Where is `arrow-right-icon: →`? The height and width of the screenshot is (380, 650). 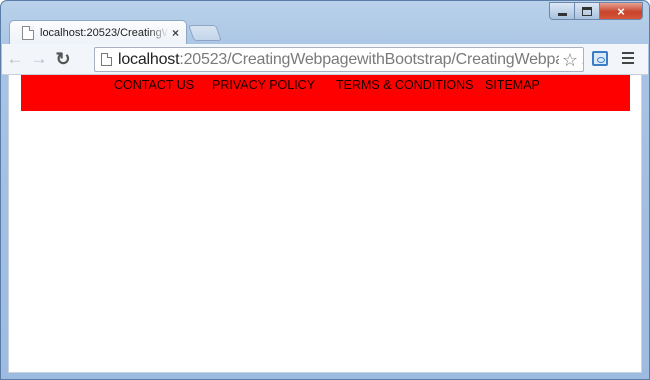
arrow-right-icon: → is located at coordinates (39, 58).